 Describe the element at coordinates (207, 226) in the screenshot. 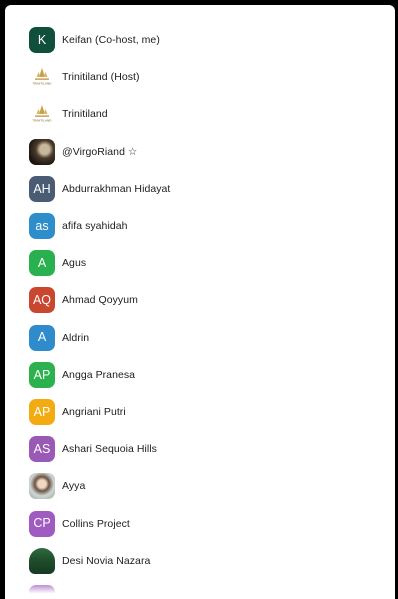

I see `participant-row: as afifa syahidah` at that location.